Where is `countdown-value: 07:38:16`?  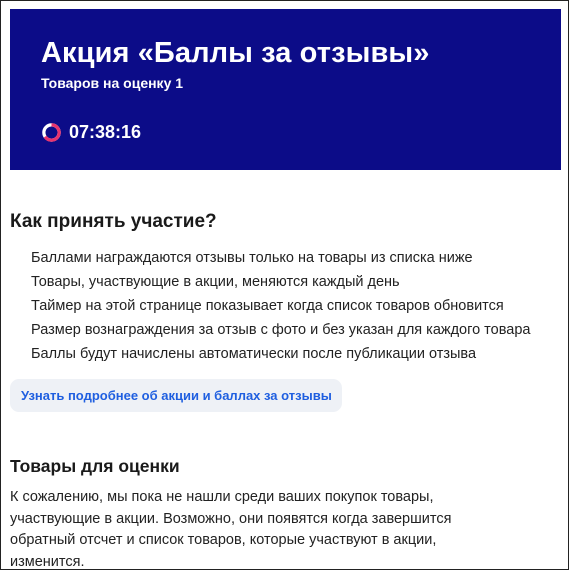 countdown-value: 07:38:16 is located at coordinates (105, 132).